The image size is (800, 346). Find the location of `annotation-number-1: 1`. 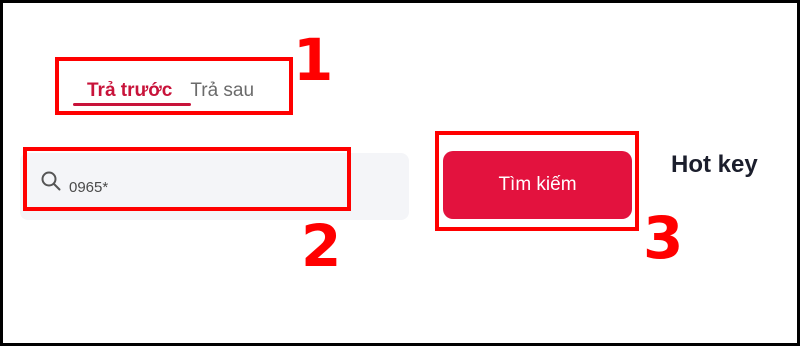

annotation-number-1: 1 is located at coordinates (313, 60).